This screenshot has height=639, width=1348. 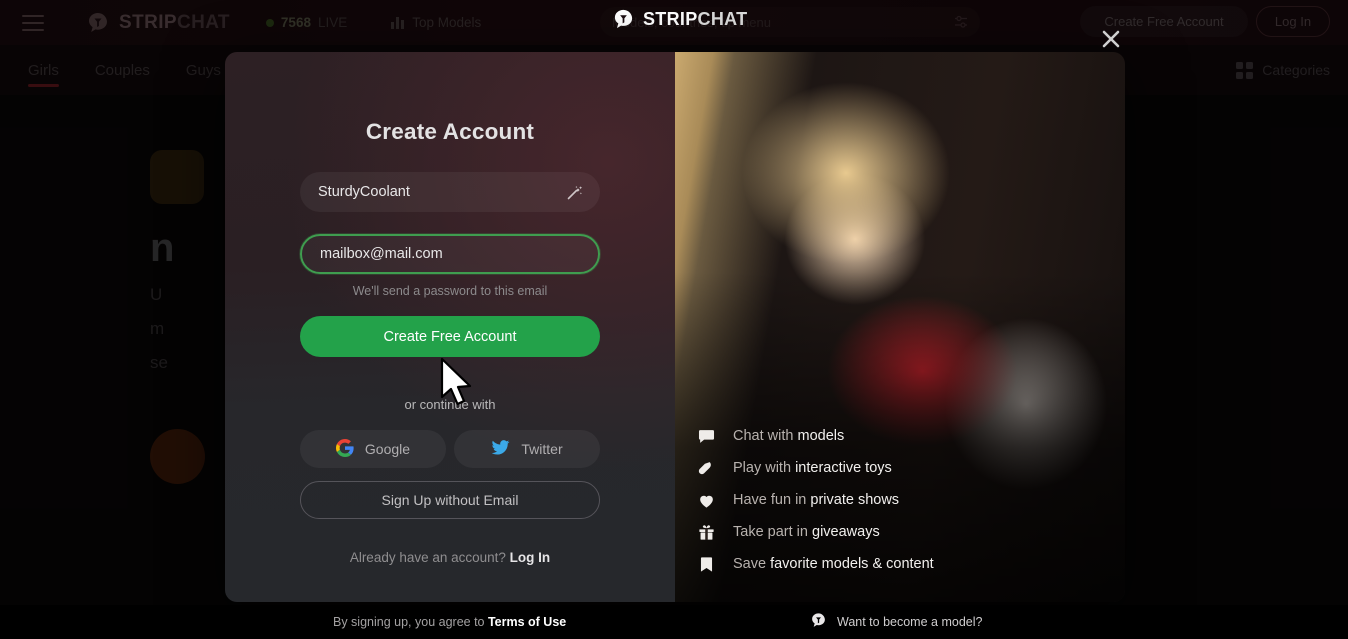 I want to click on feature-plain: Chat with, so click(x=765, y=436).